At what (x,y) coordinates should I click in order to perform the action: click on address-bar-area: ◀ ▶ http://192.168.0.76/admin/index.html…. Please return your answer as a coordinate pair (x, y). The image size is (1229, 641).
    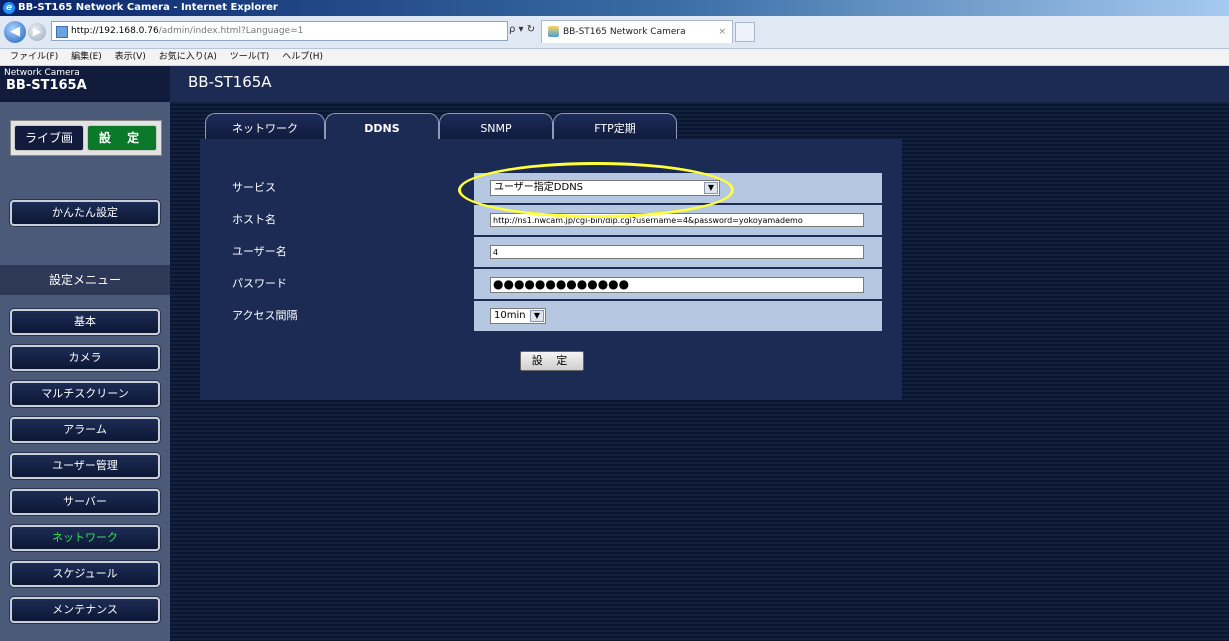
    Looking at the image, I should click on (614, 32).